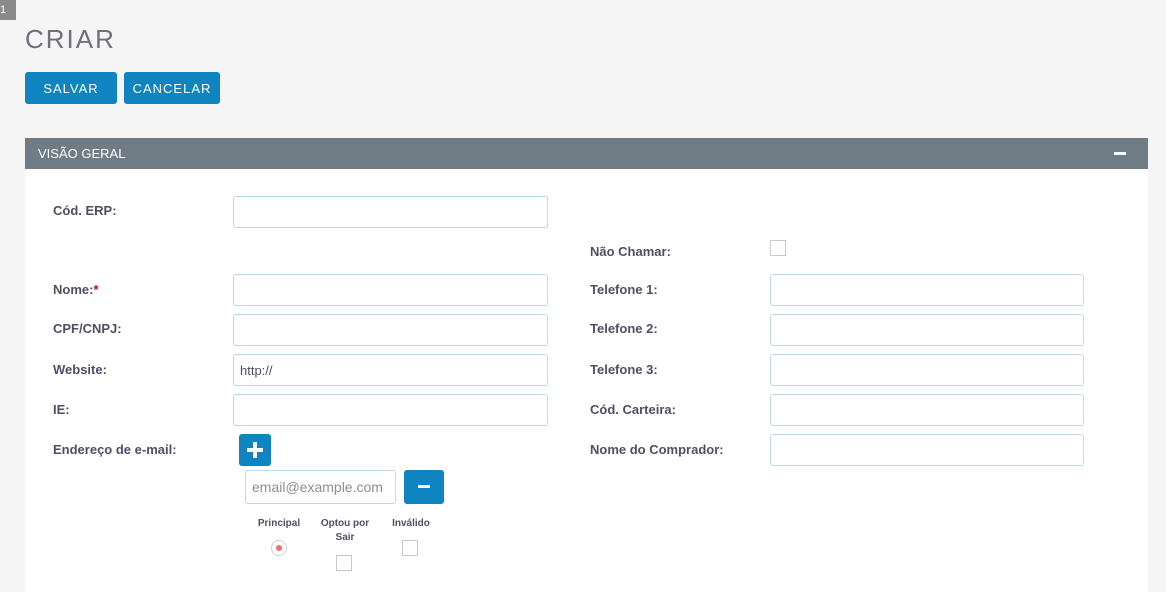 The image size is (1166, 592). What do you see at coordinates (586, 153) in the screenshot?
I see `panel-header: VISÃO GERAL` at bounding box center [586, 153].